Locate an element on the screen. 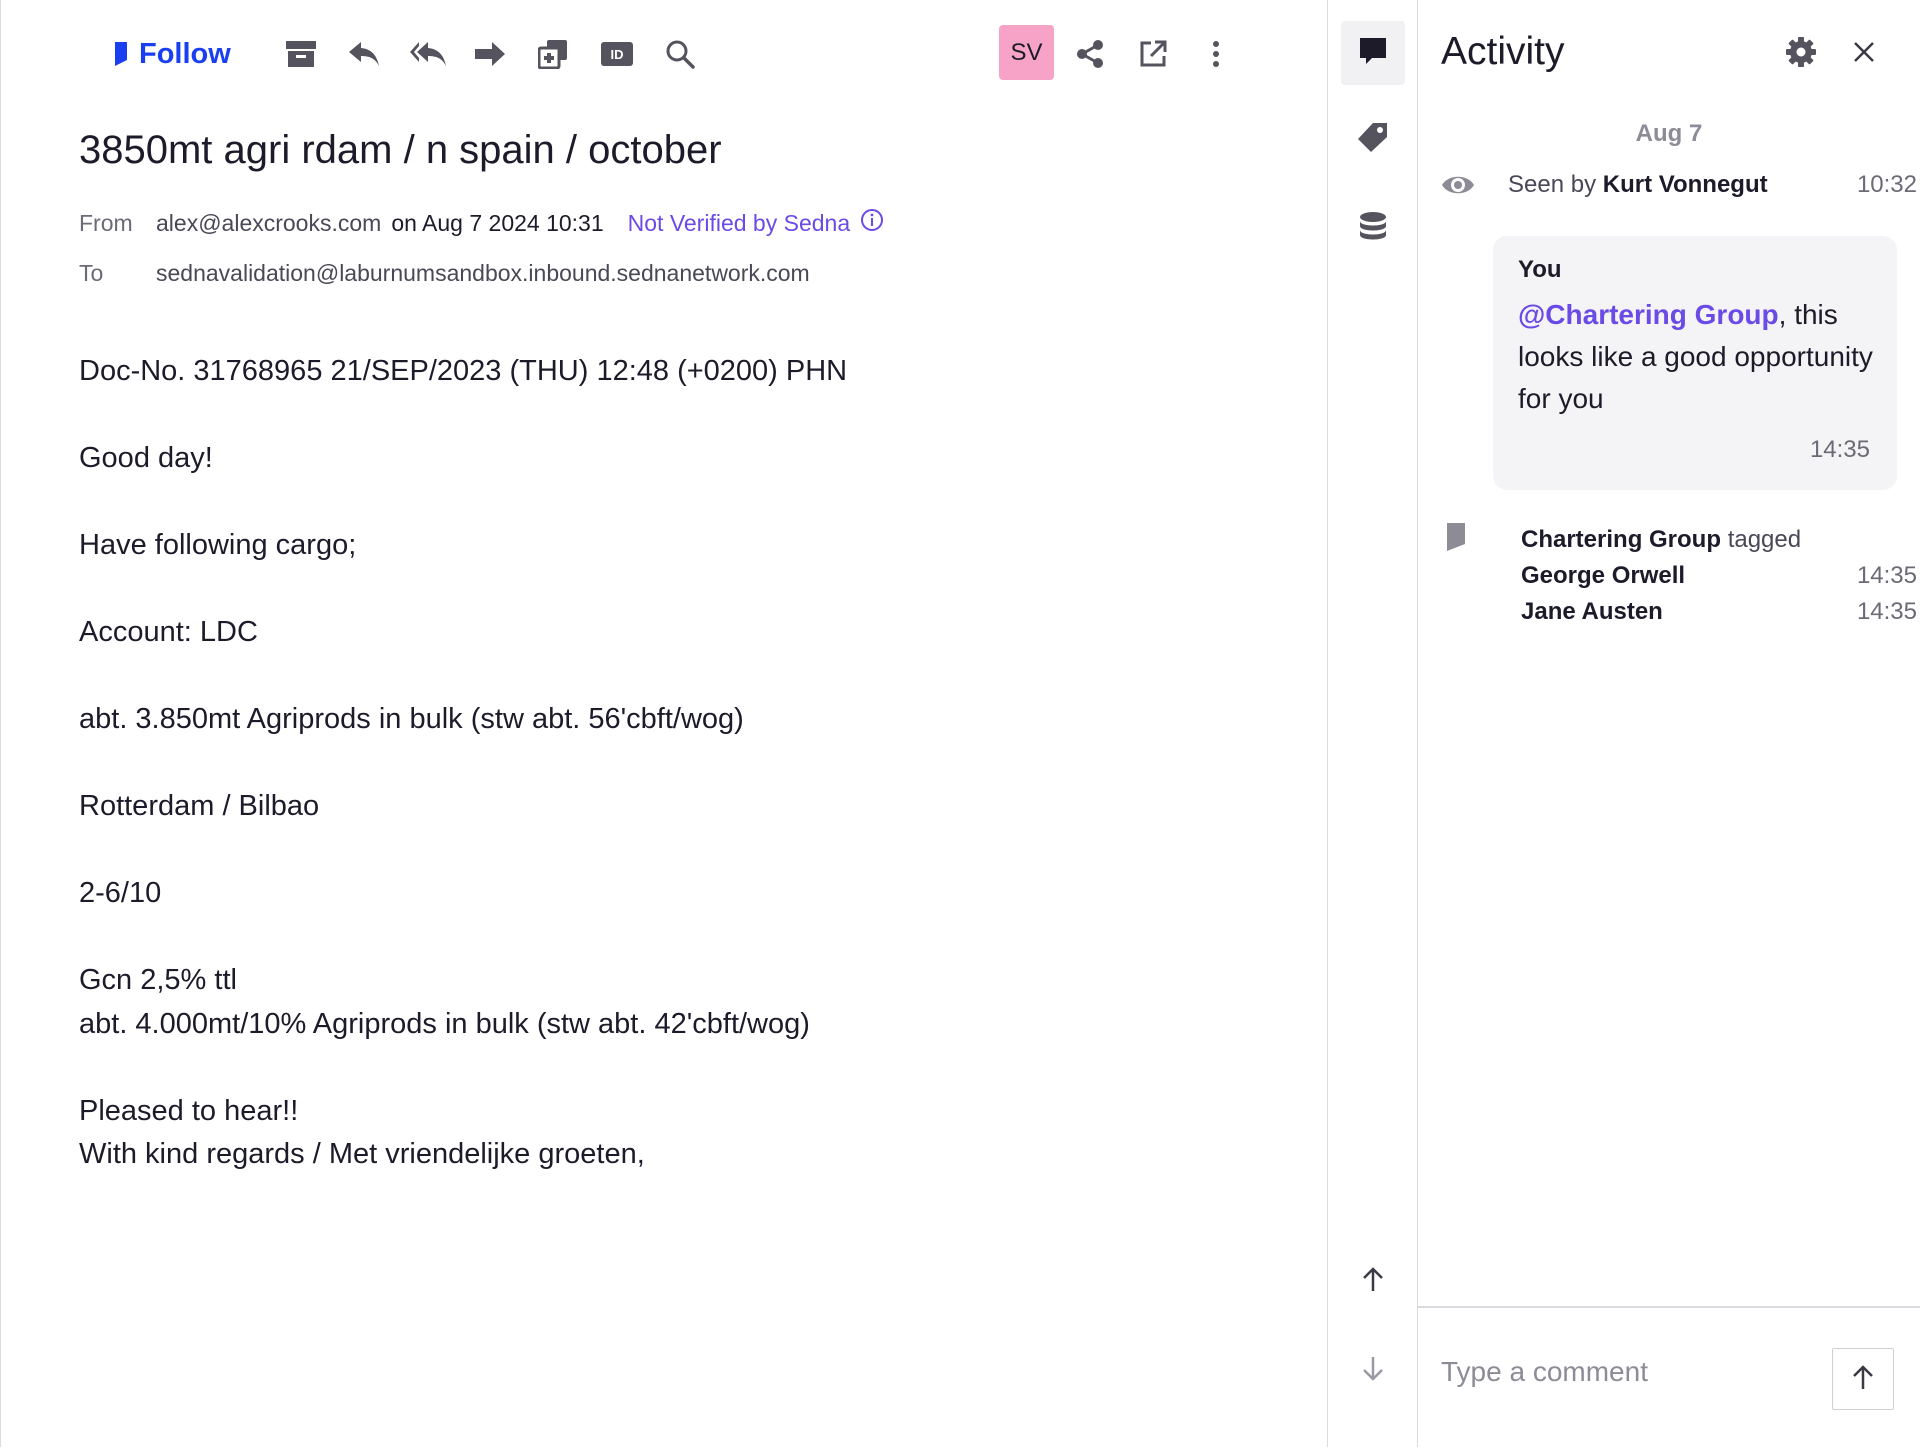  tagged-person: George Orwell is located at coordinates (1603, 576).